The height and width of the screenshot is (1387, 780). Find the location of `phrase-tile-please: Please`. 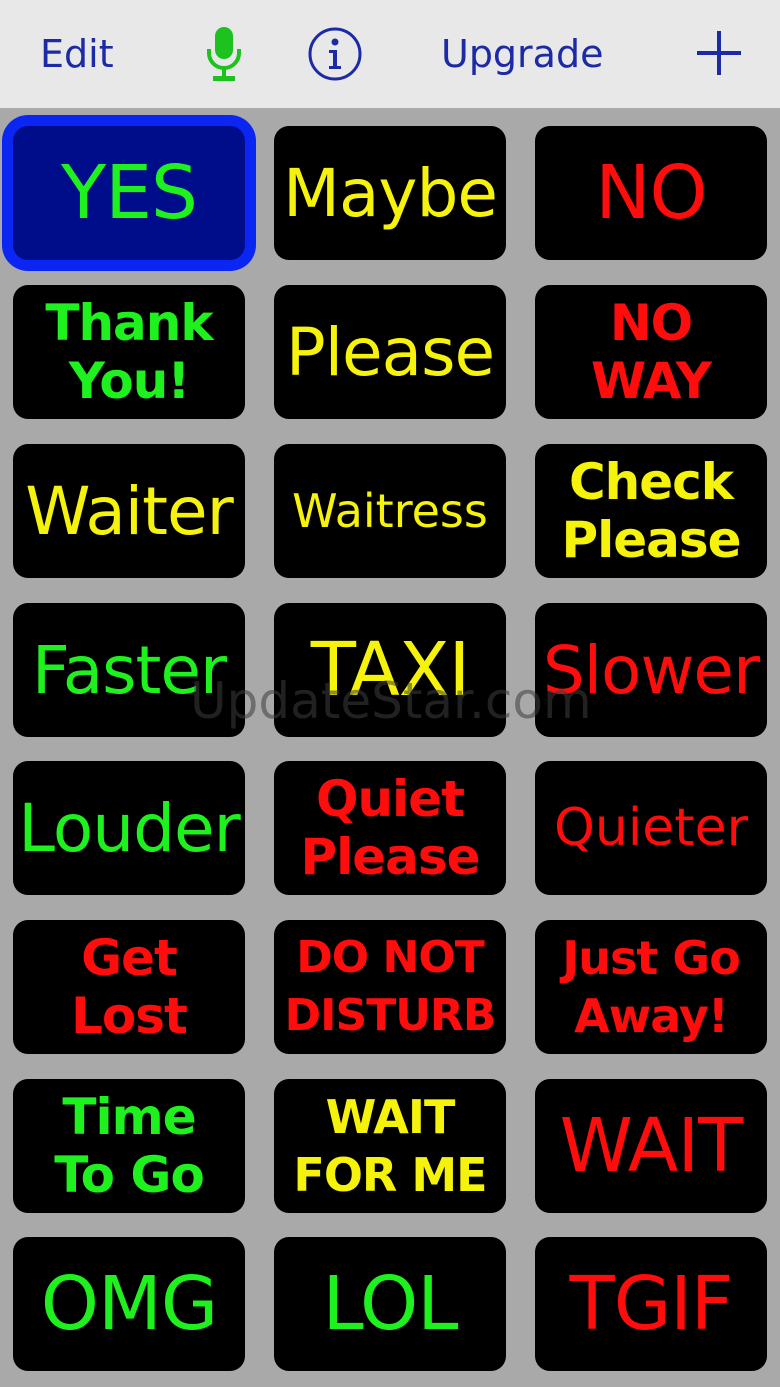

phrase-tile-please: Please is located at coordinates (390, 352).